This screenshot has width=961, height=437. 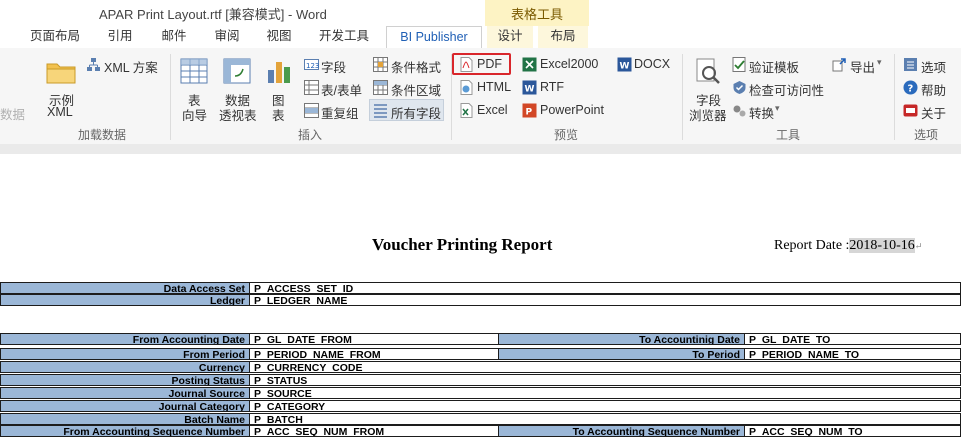 What do you see at coordinates (605, 406) in the screenshot?
I see `field-category: P_CATEGORY` at bounding box center [605, 406].